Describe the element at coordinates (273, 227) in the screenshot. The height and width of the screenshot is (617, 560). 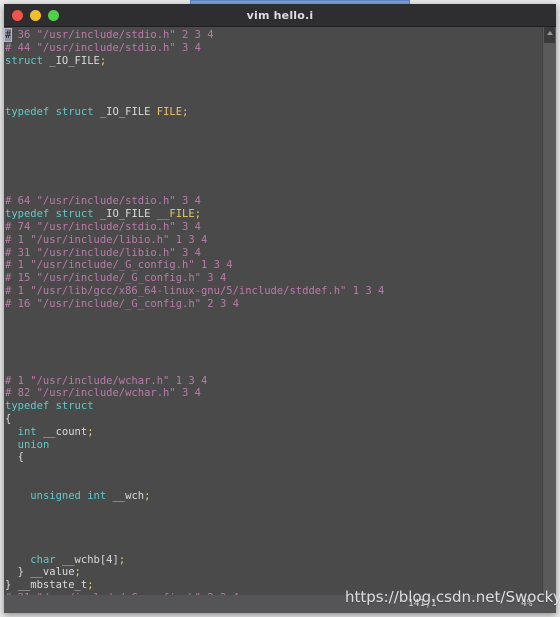
I see `code-line: # 74 "/usr/include/stdio.h" 3 4` at that location.